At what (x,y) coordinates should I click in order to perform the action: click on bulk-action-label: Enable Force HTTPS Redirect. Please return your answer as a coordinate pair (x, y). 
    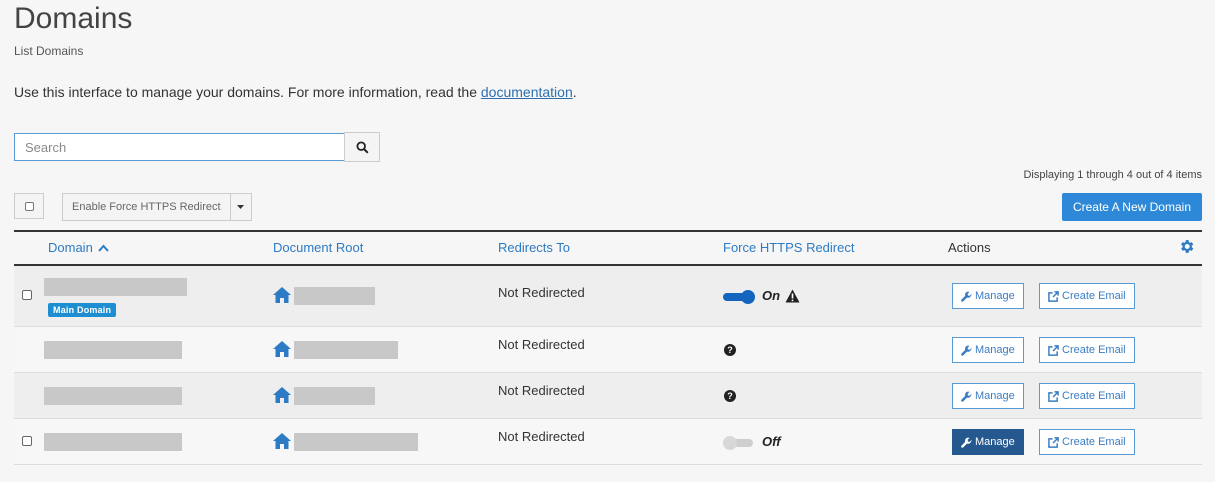
    Looking at the image, I should click on (146, 207).